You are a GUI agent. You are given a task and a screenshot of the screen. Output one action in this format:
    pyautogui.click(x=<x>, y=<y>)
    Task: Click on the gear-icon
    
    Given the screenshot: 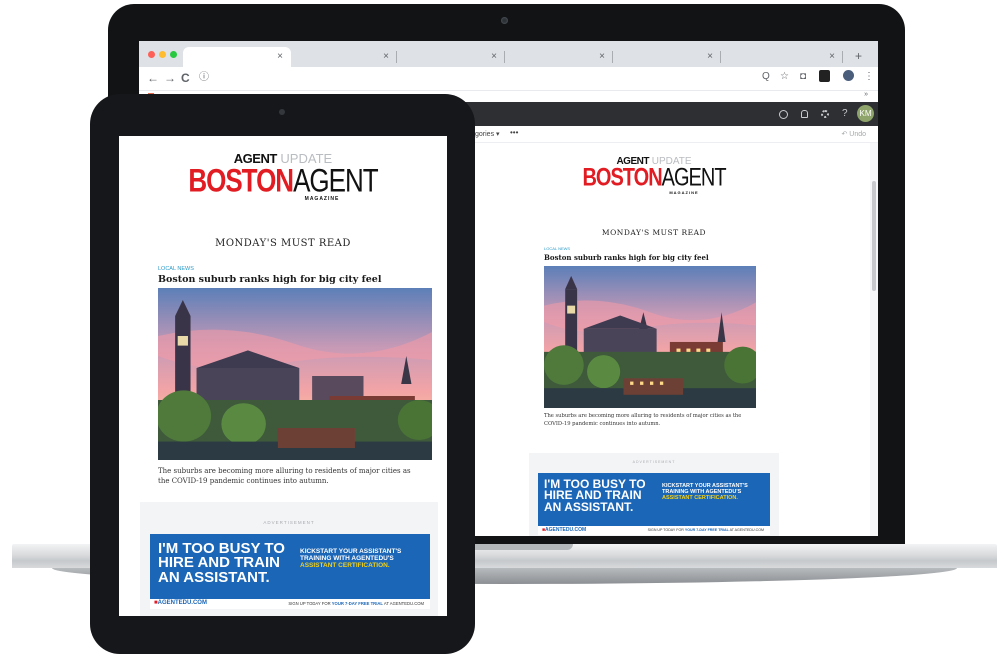 What is the action you would take?
    pyautogui.click(x=825, y=114)
    